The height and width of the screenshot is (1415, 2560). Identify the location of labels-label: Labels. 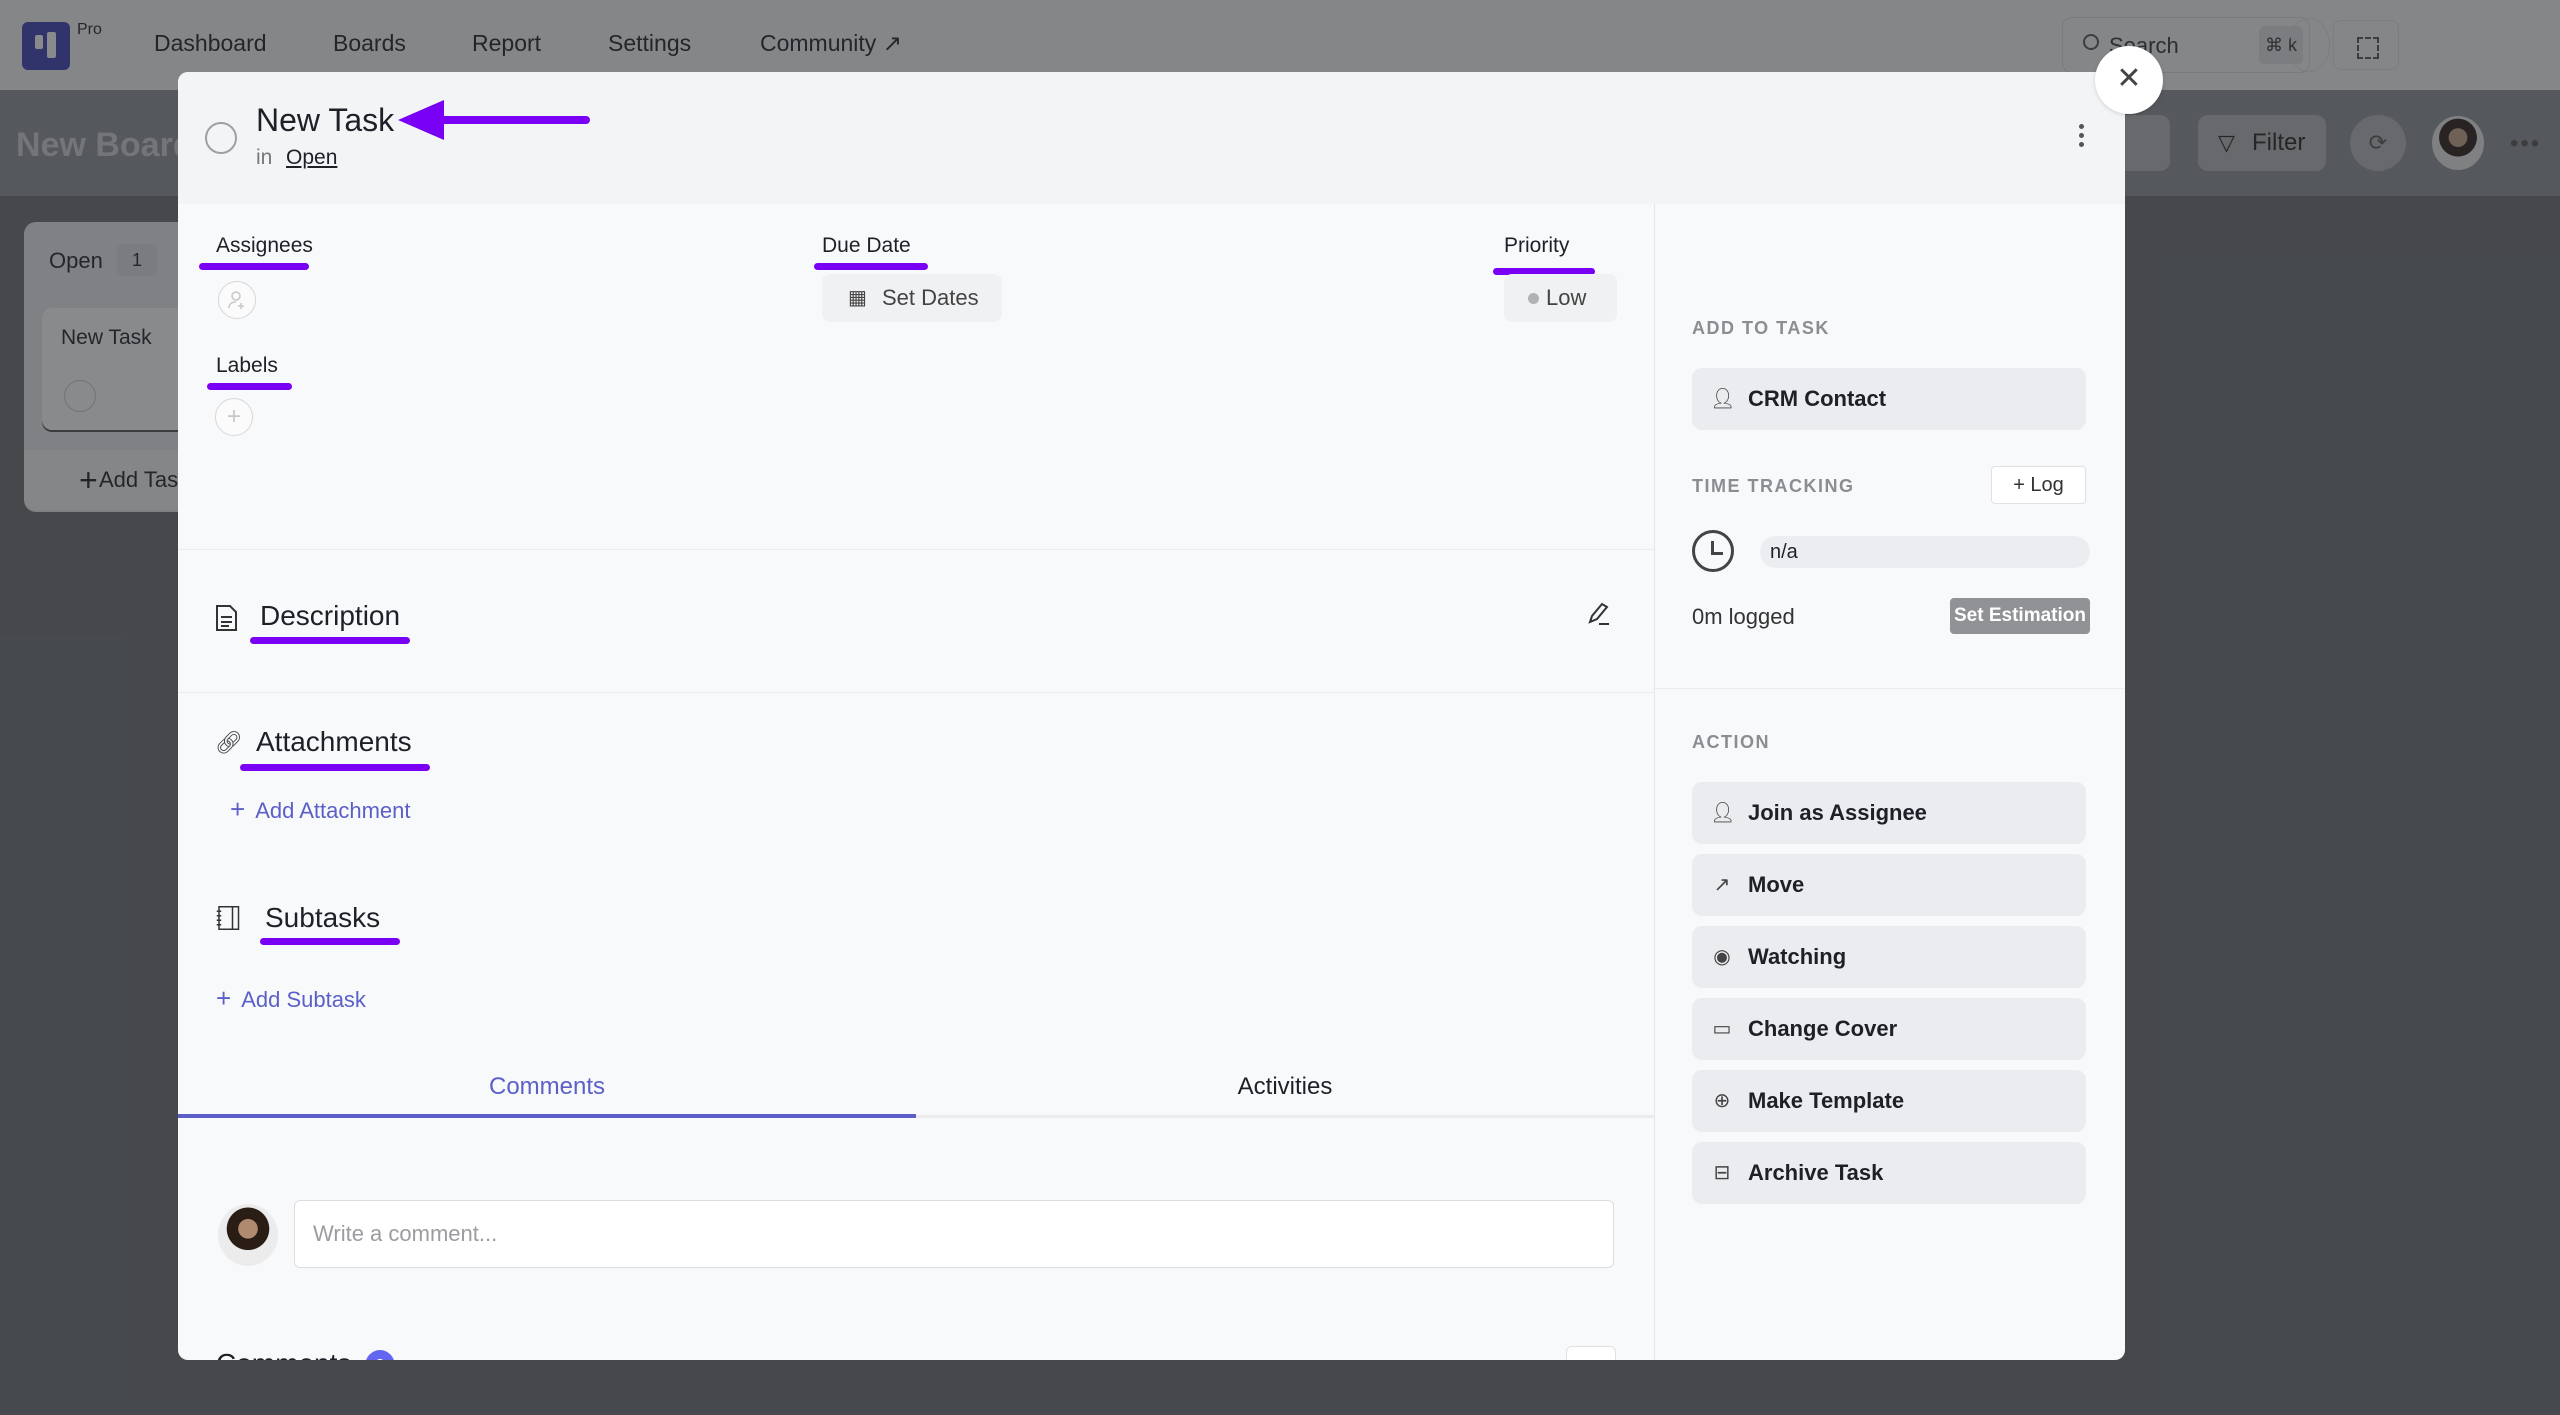
(247, 365).